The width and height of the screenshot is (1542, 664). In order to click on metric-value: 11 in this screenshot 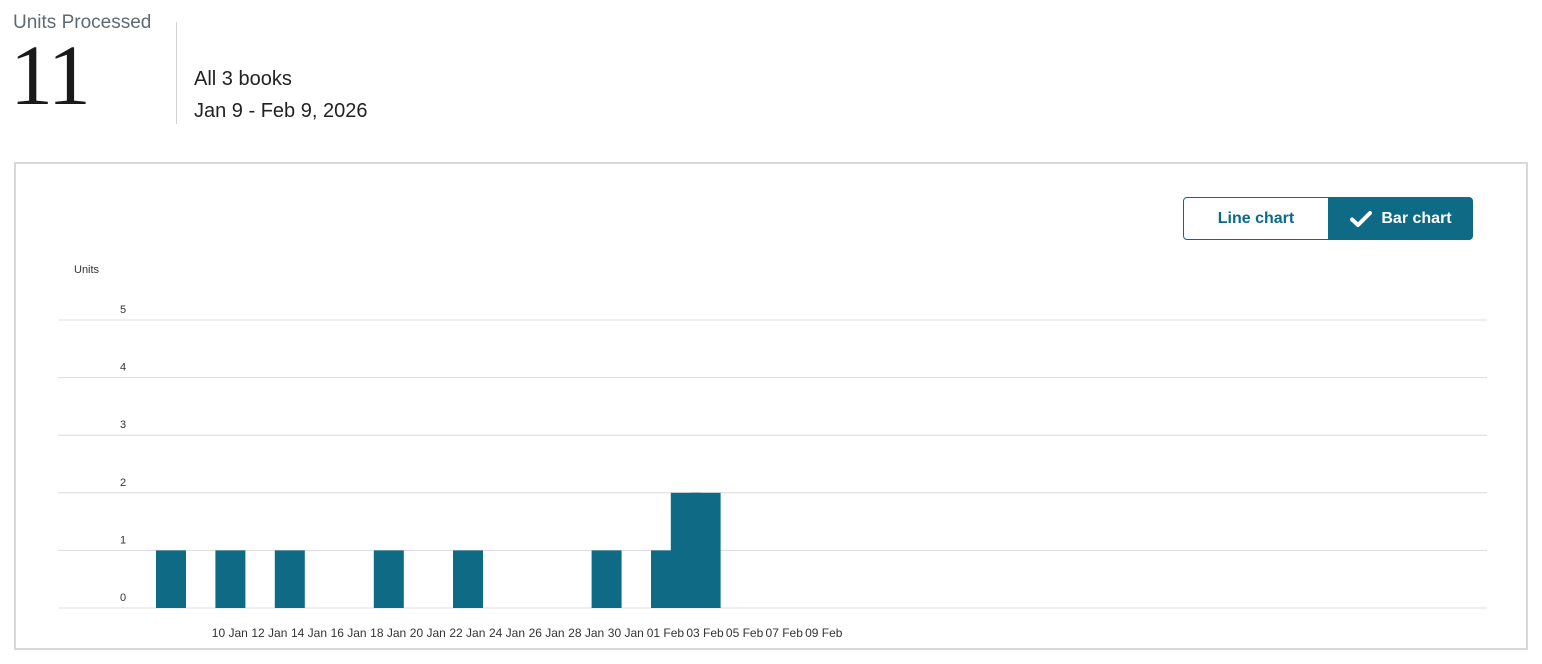, I will do `click(50, 75)`.